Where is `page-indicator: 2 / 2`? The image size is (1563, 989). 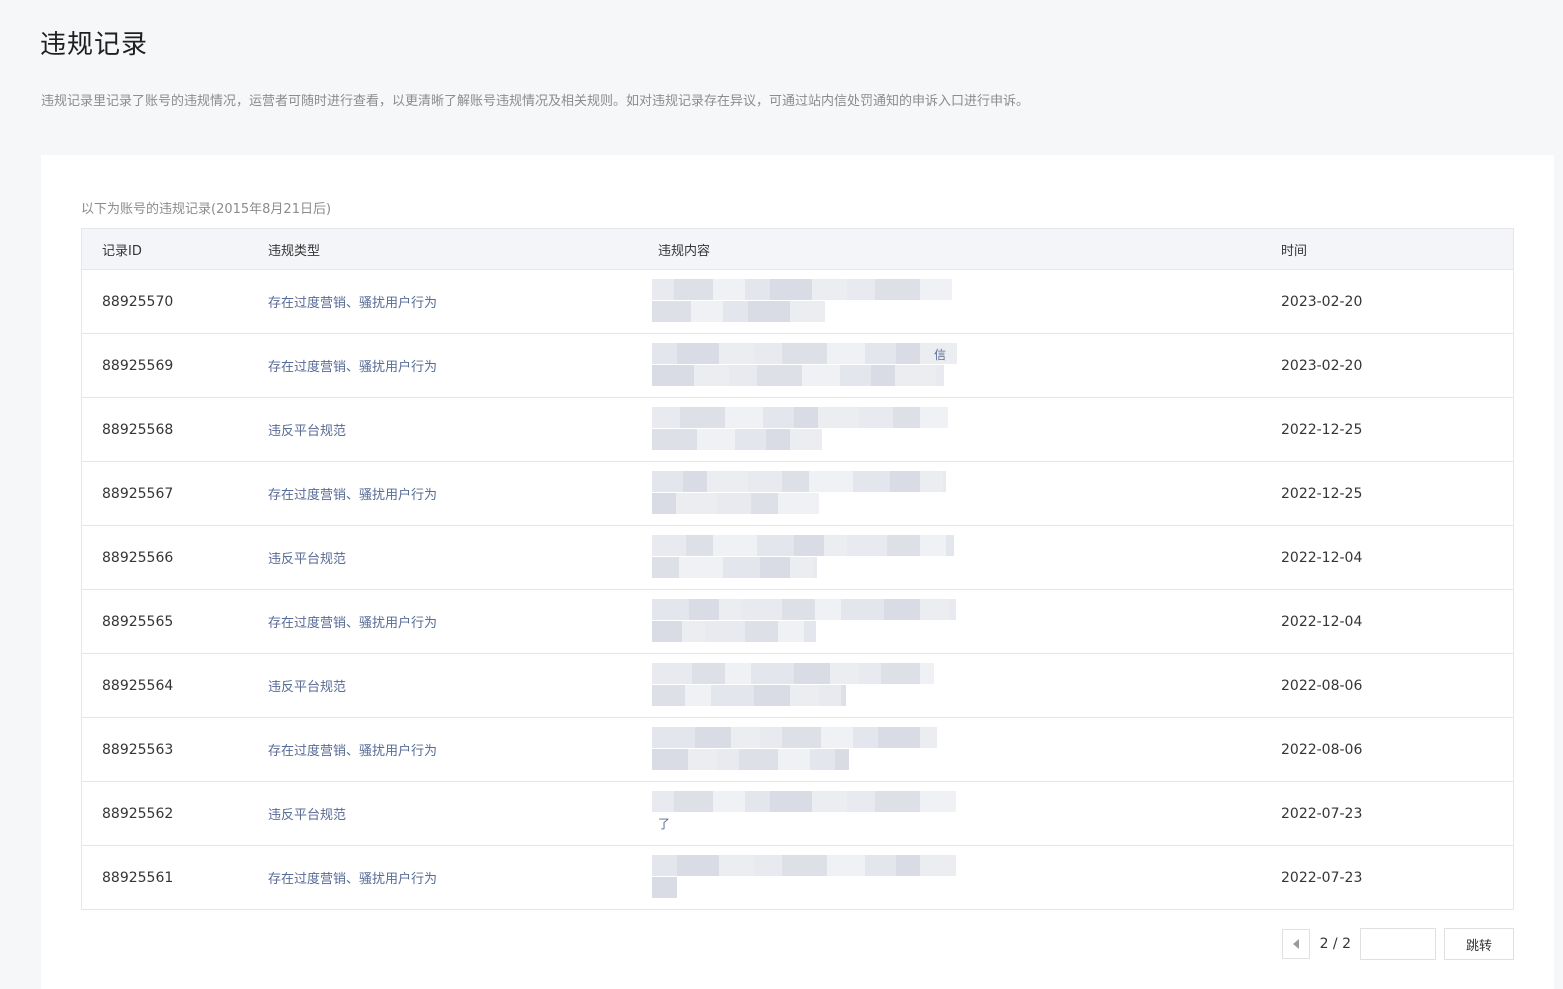 page-indicator: 2 / 2 is located at coordinates (1335, 944).